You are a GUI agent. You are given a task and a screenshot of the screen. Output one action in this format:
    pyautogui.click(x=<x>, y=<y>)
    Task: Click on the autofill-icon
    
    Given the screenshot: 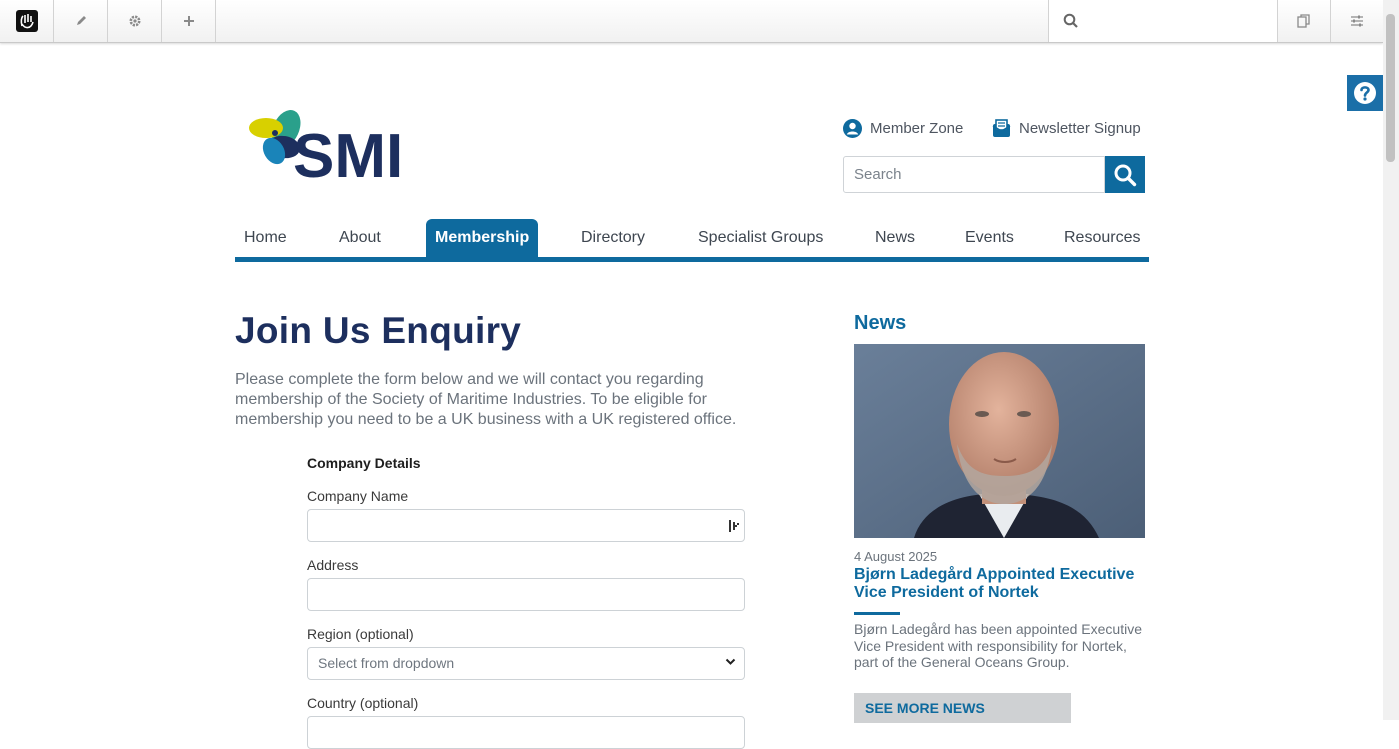 What is the action you would take?
    pyautogui.click(x=734, y=526)
    